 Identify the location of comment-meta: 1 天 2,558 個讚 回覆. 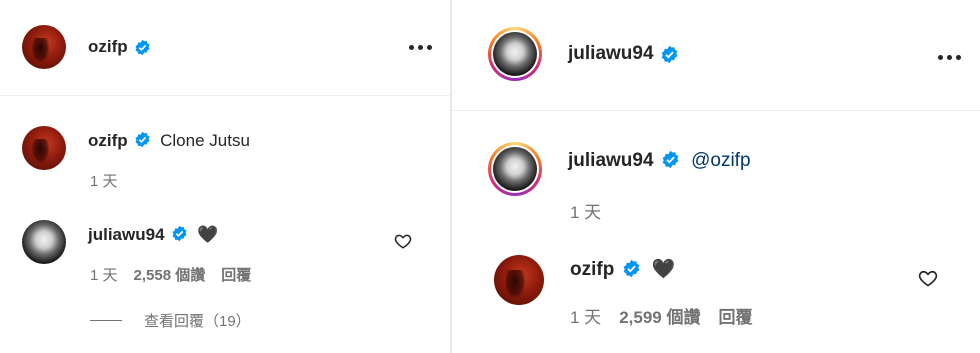
(170, 274).